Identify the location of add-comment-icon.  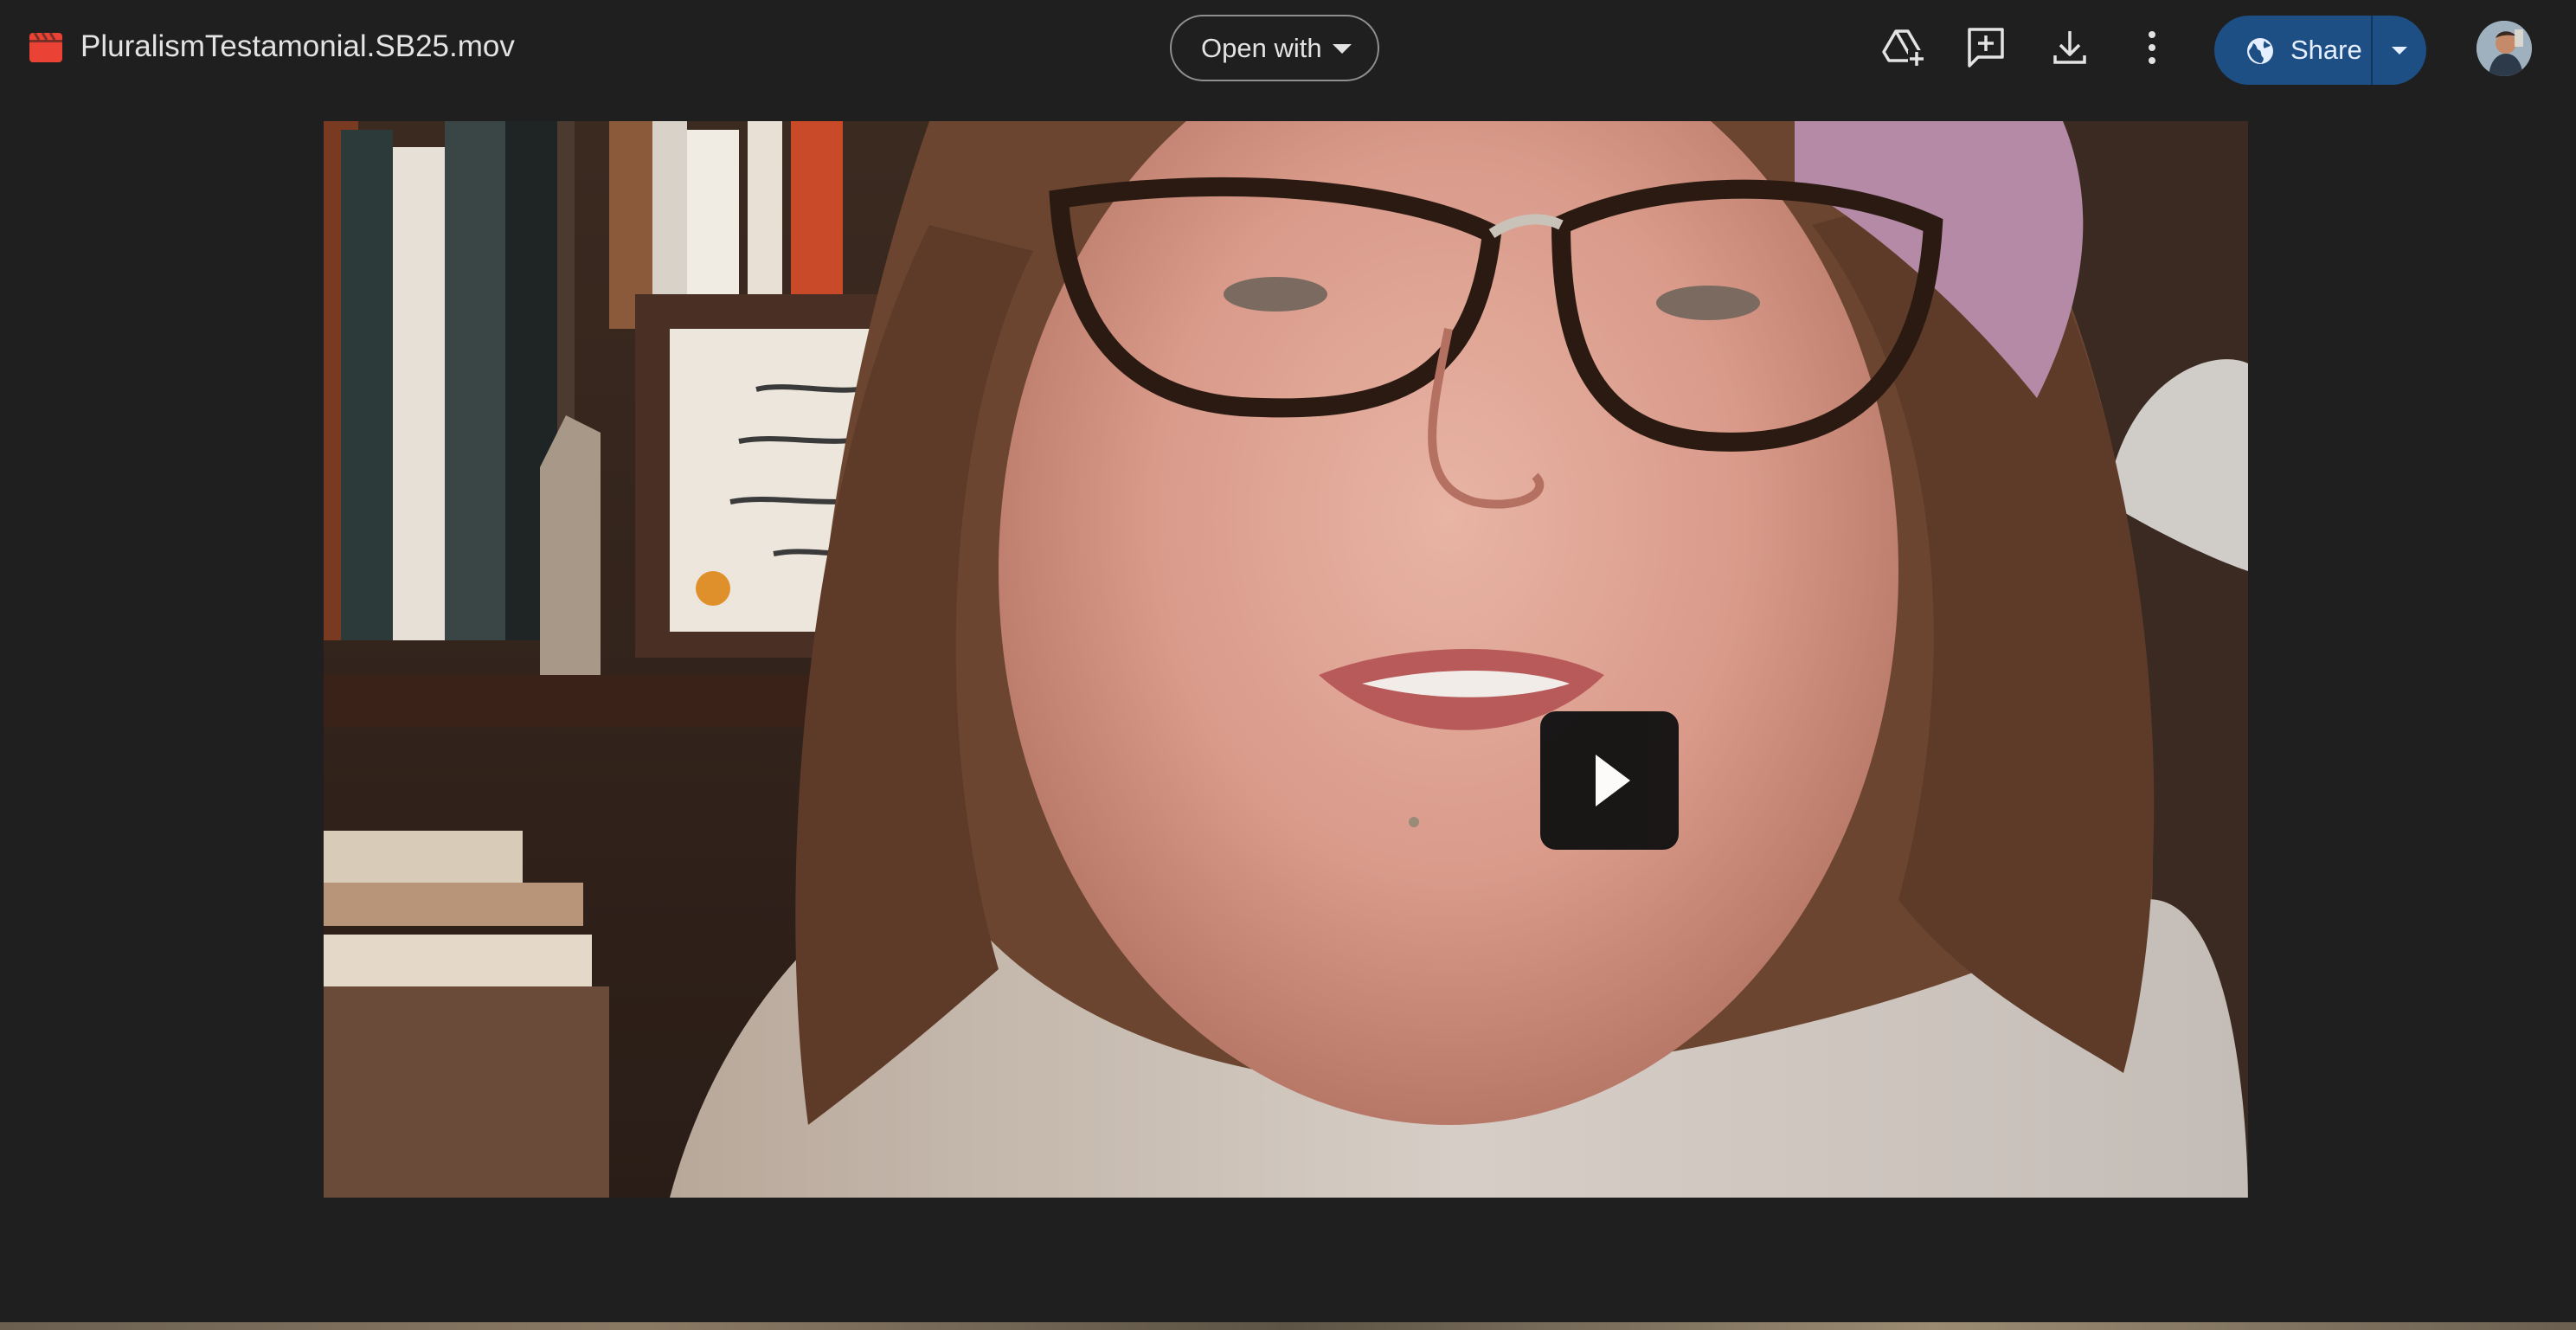
(1986, 47).